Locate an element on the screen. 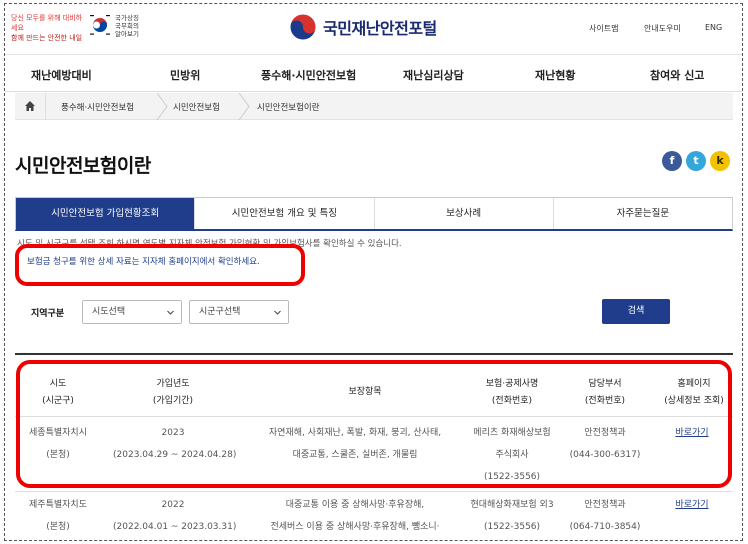  breadcrumb-item-1: 풍수해·시민안전보험 is located at coordinates (97, 107).